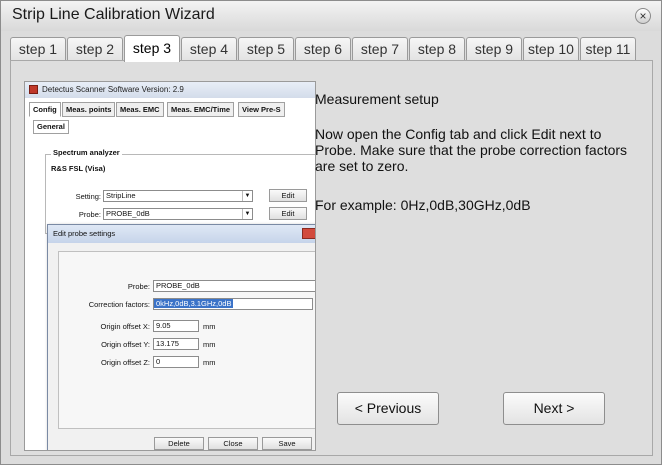  What do you see at coordinates (121, 195) in the screenshot?
I see `screenshot-setting-value: StripLine` at bounding box center [121, 195].